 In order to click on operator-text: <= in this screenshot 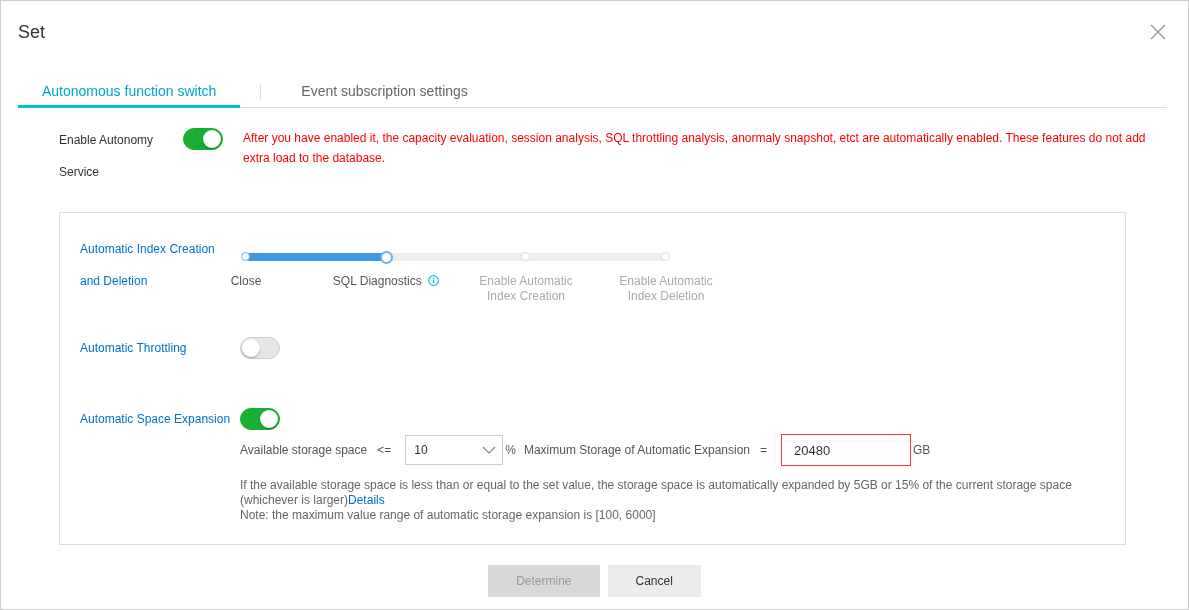, I will do `click(384, 450)`.